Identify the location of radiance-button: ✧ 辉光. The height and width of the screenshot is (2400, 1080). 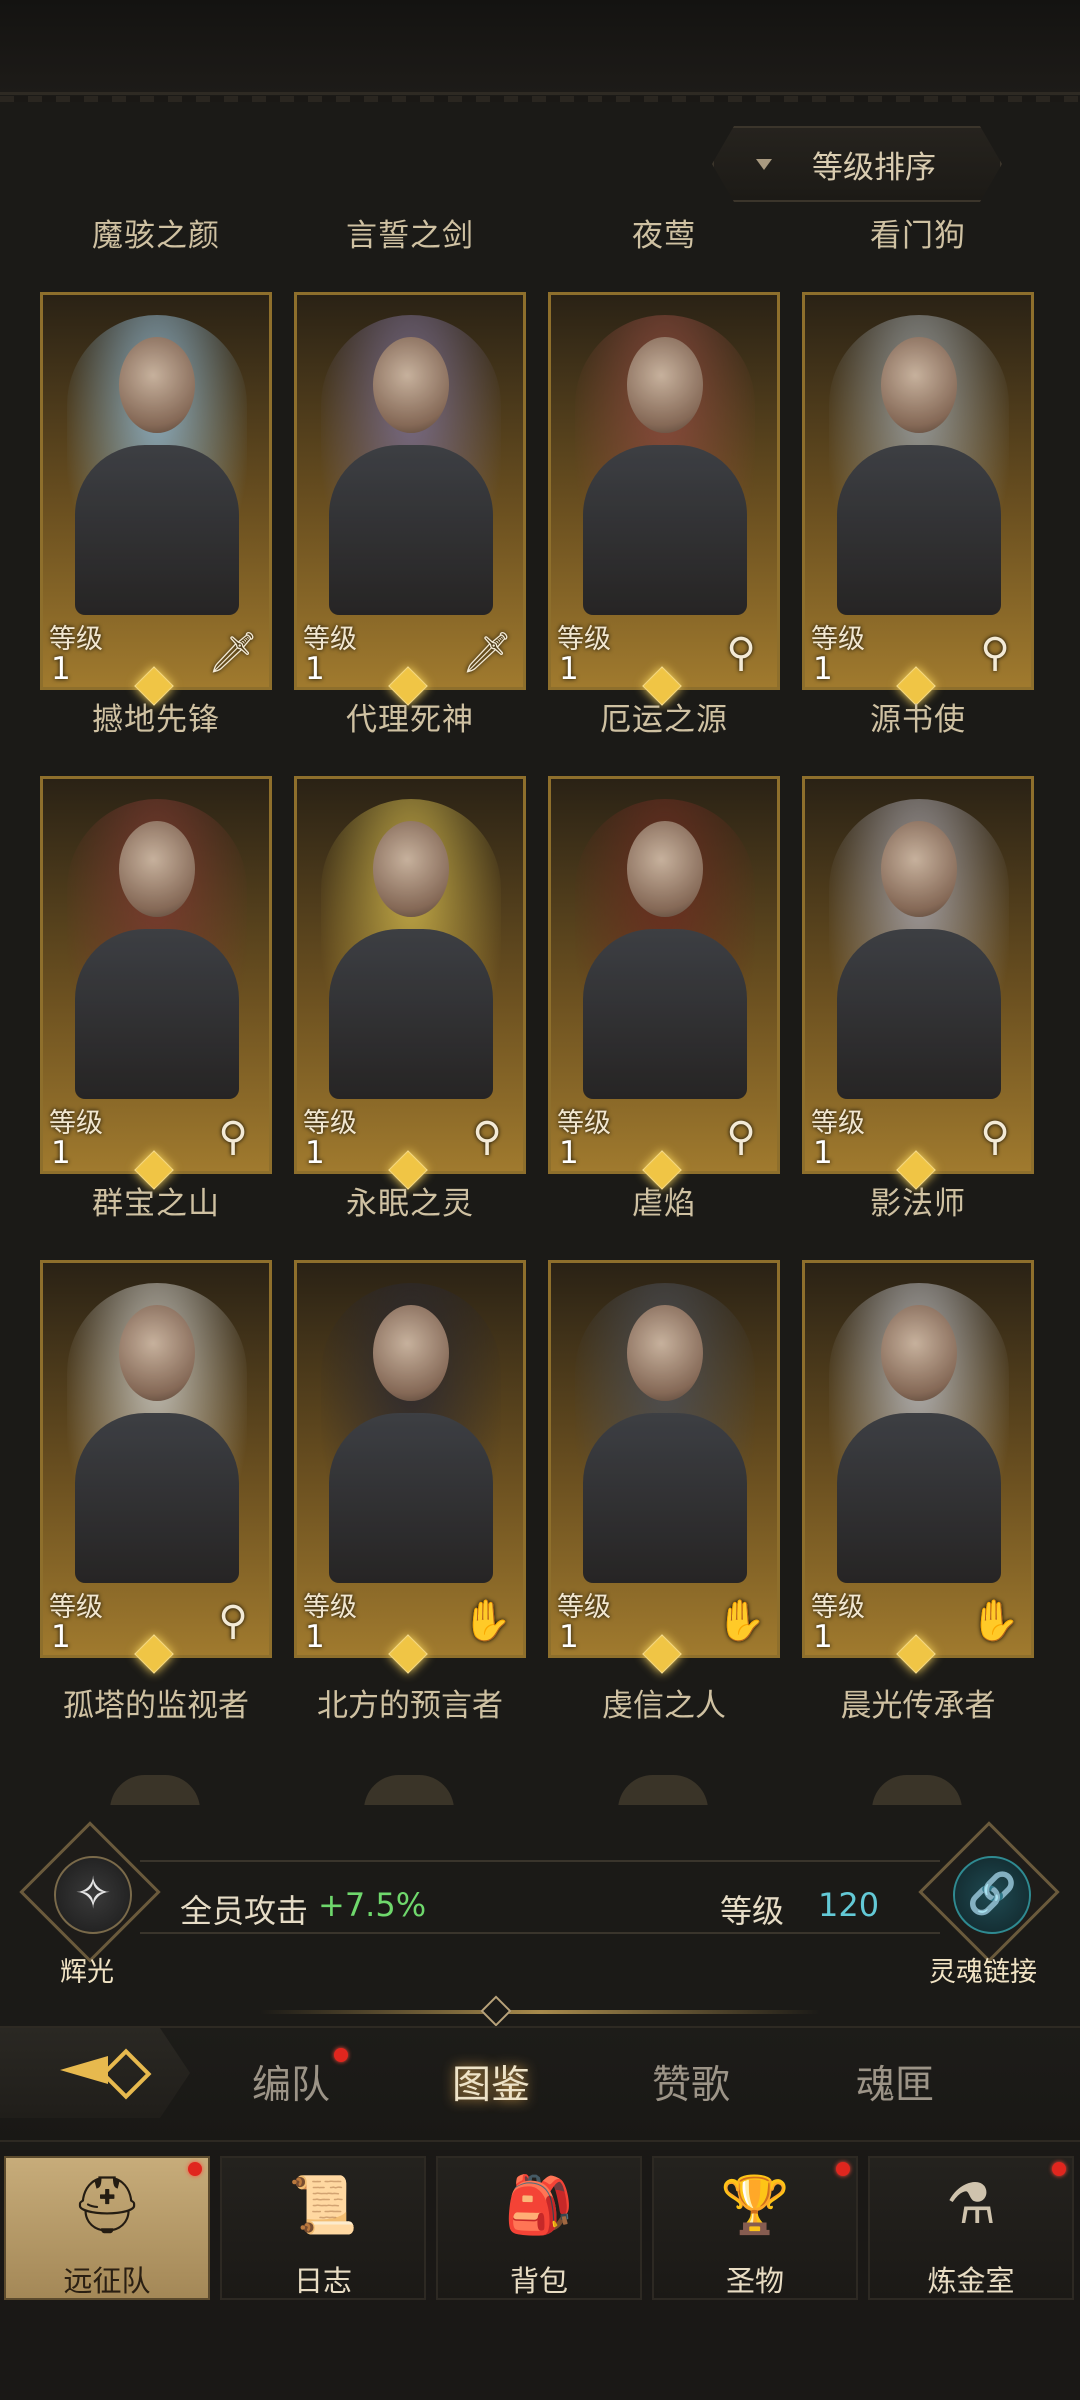
(90, 1904).